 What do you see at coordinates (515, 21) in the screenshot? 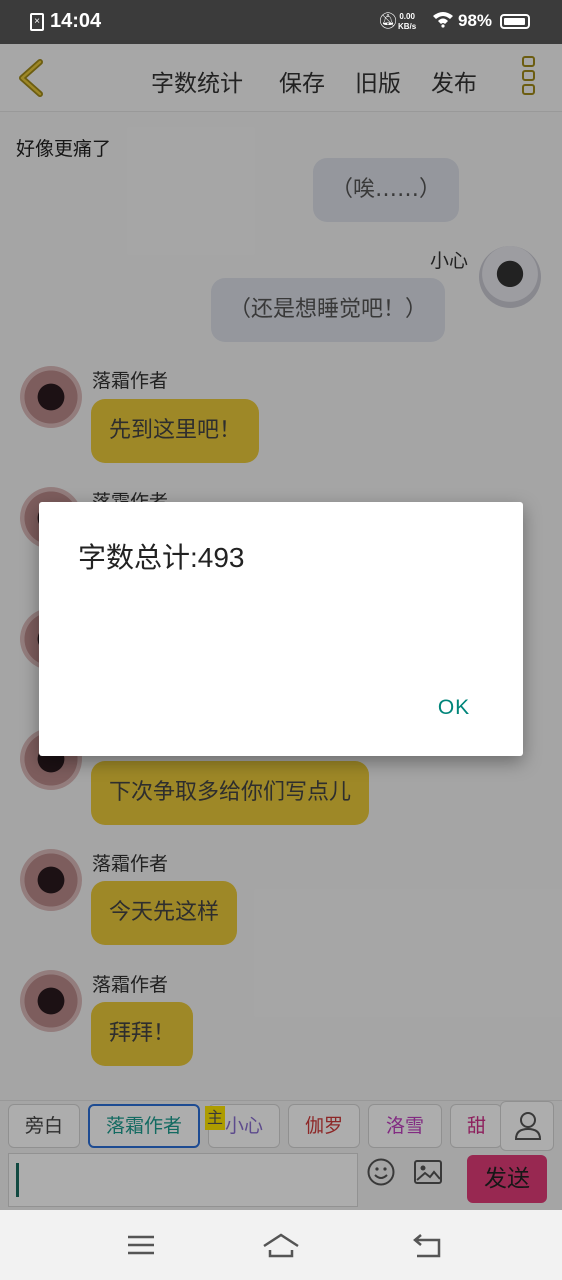
I see `battery-icon` at bounding box center [515, 21].